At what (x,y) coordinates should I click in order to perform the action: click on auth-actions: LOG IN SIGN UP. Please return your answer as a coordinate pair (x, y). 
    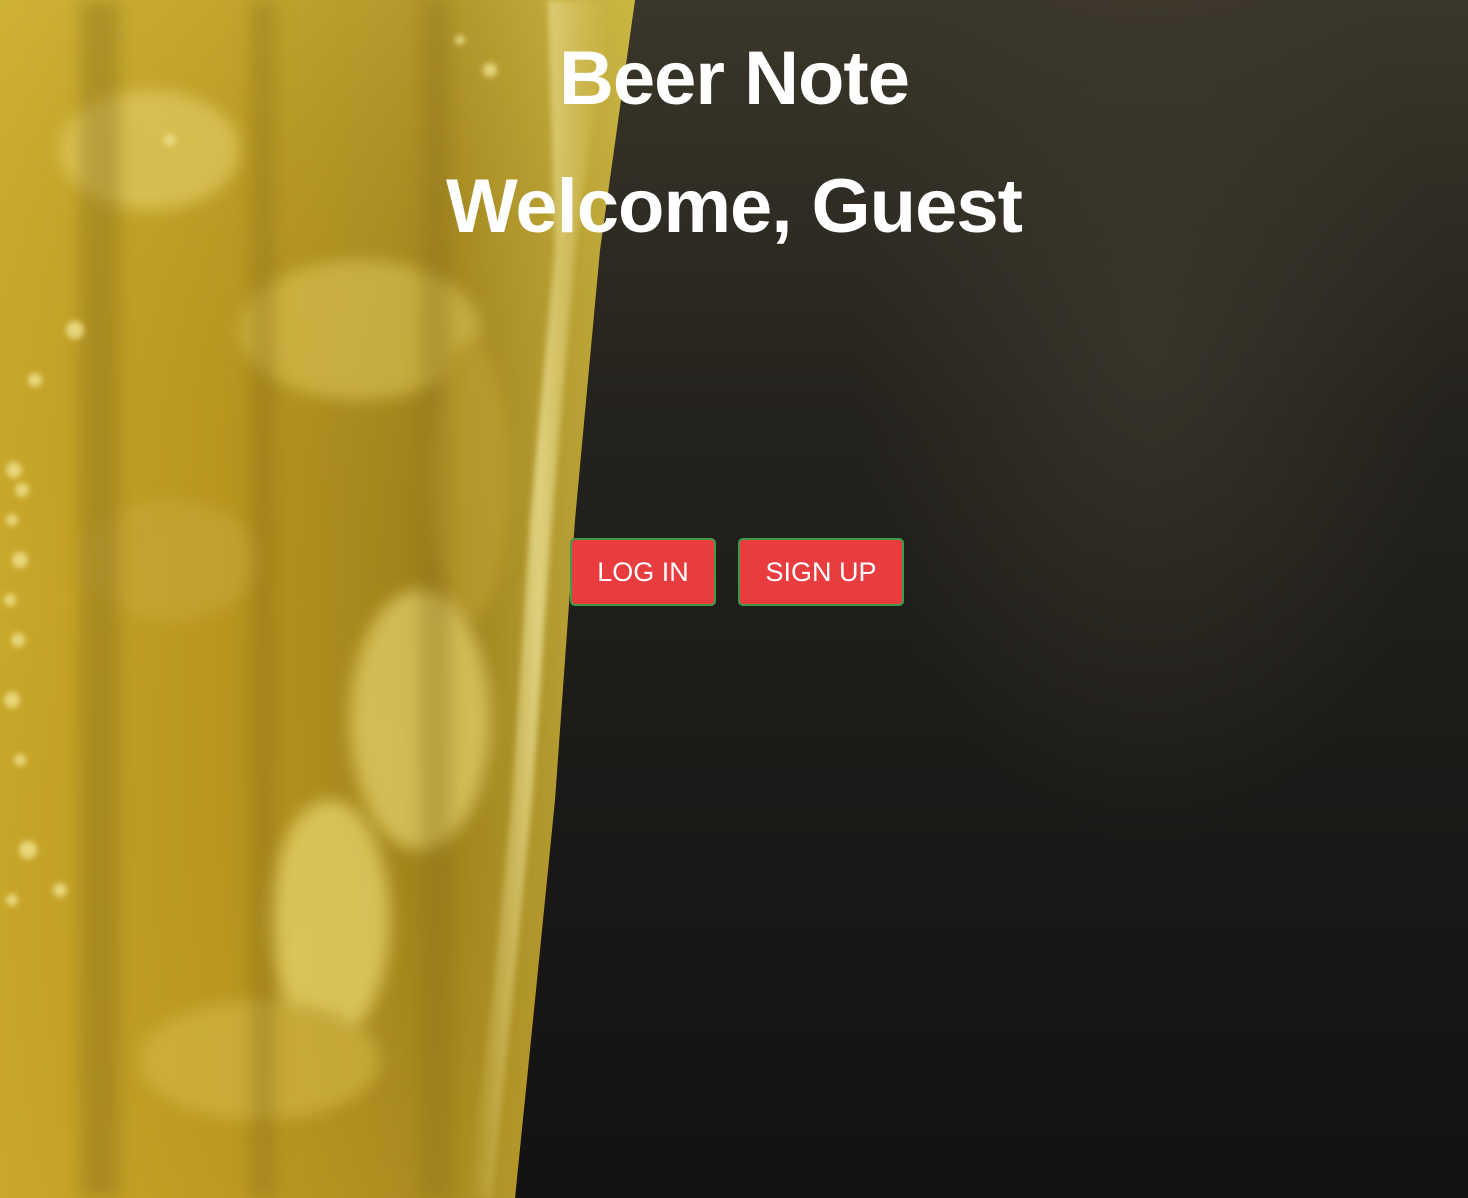
    Looking at the image, I should click on (734, 572).